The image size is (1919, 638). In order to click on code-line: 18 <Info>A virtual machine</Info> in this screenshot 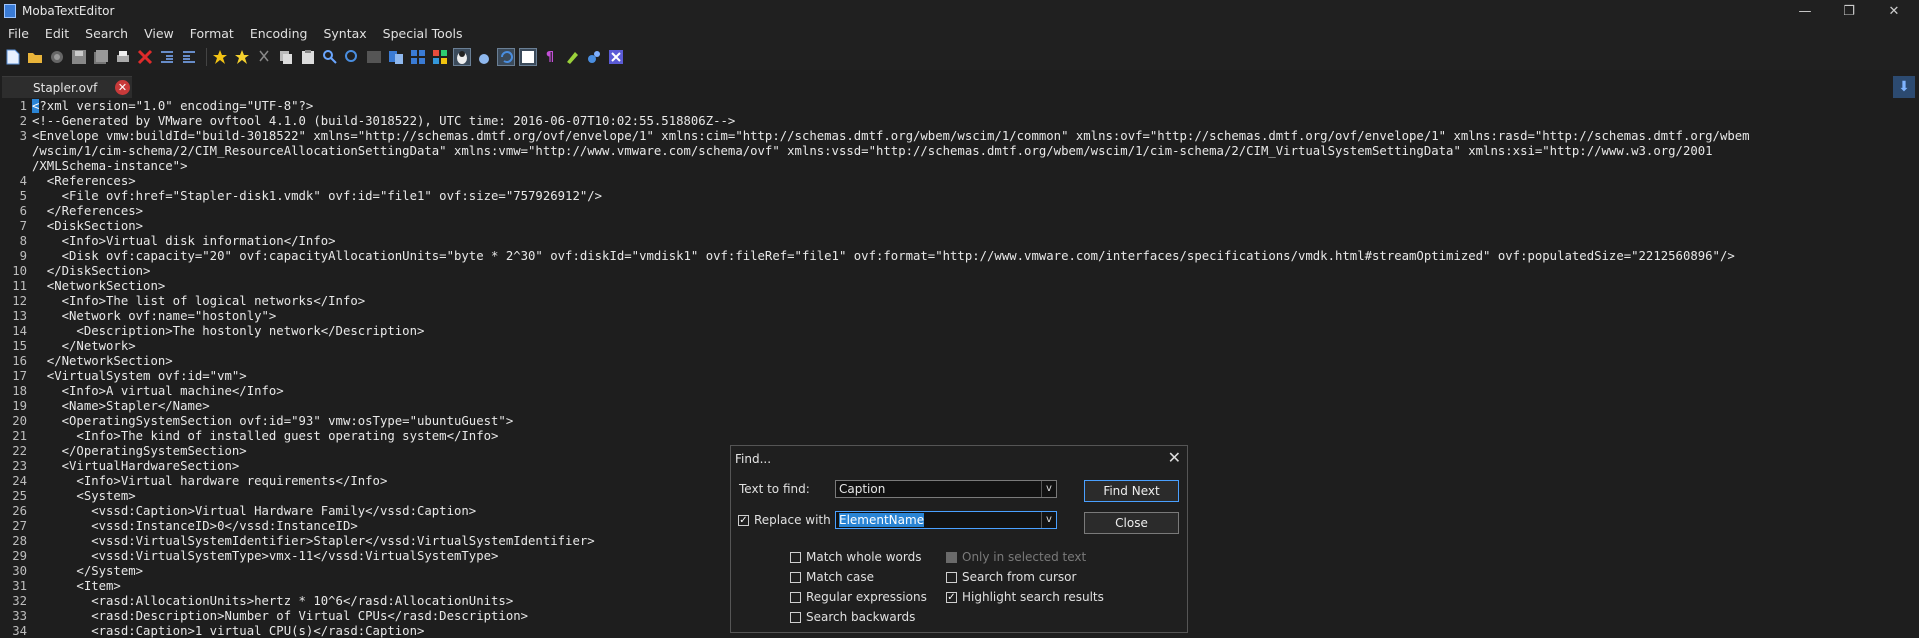, I will do `click(959, 391)`.